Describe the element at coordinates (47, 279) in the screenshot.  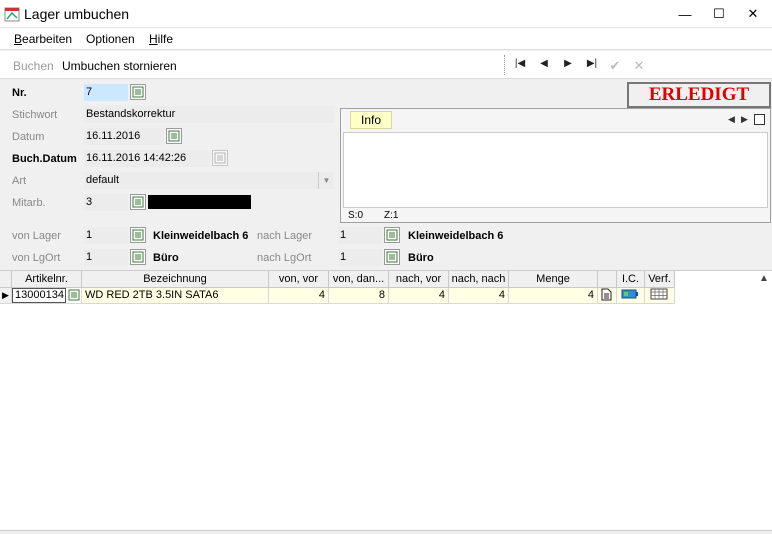
I see `grid-header-artikelnr: Artikelnr.` at that location.